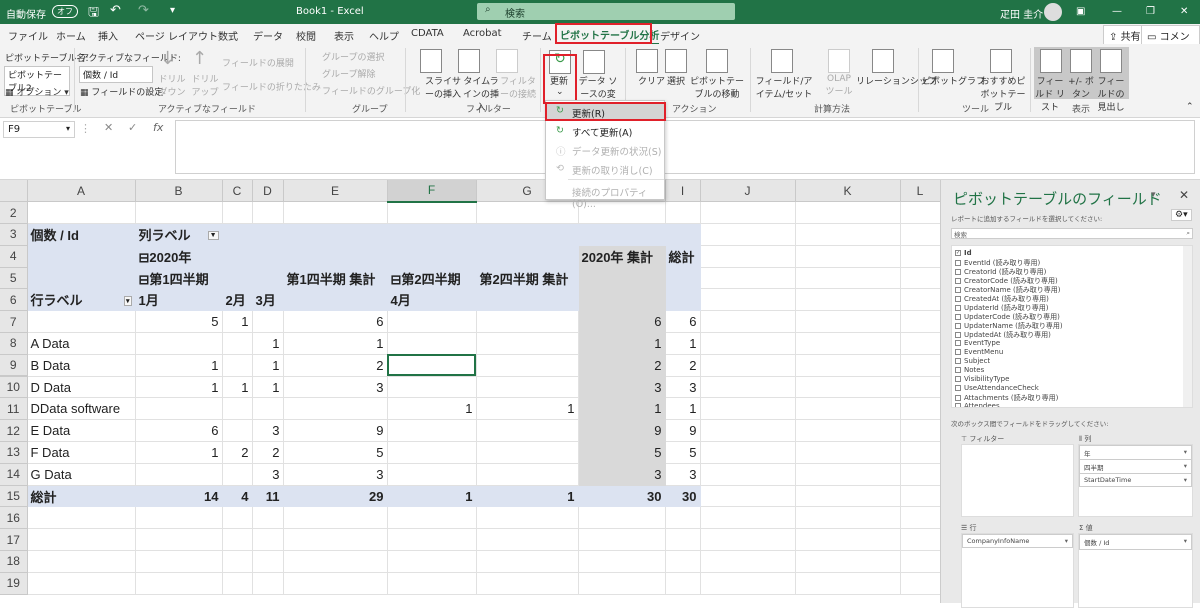 The width and height of the screenshot is (1200, 608). I want to click on cell-C19, so click(237, 583).